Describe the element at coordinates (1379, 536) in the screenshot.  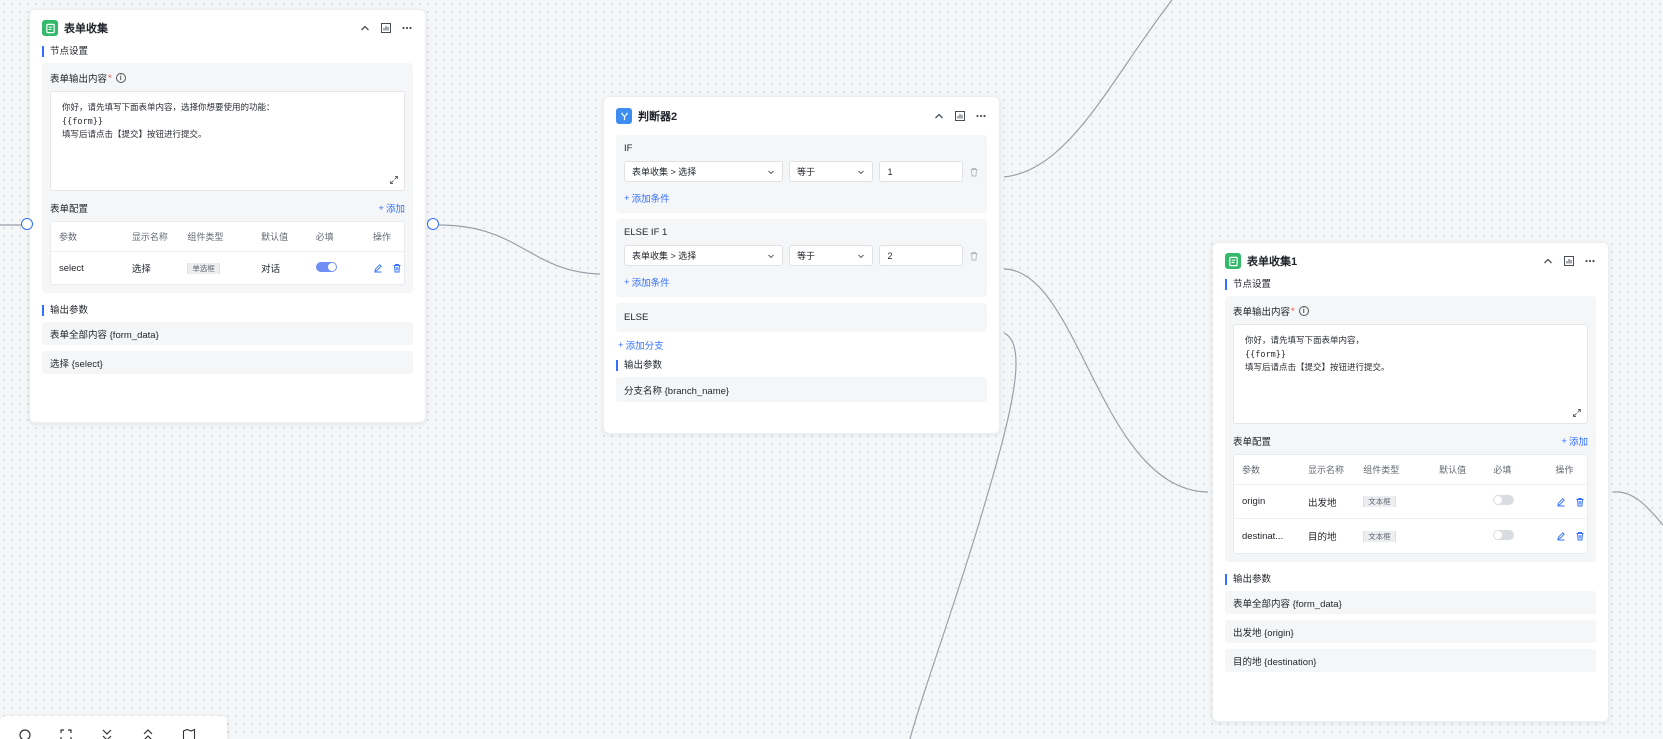
I see `component-type-tag: 文本框` at that location.